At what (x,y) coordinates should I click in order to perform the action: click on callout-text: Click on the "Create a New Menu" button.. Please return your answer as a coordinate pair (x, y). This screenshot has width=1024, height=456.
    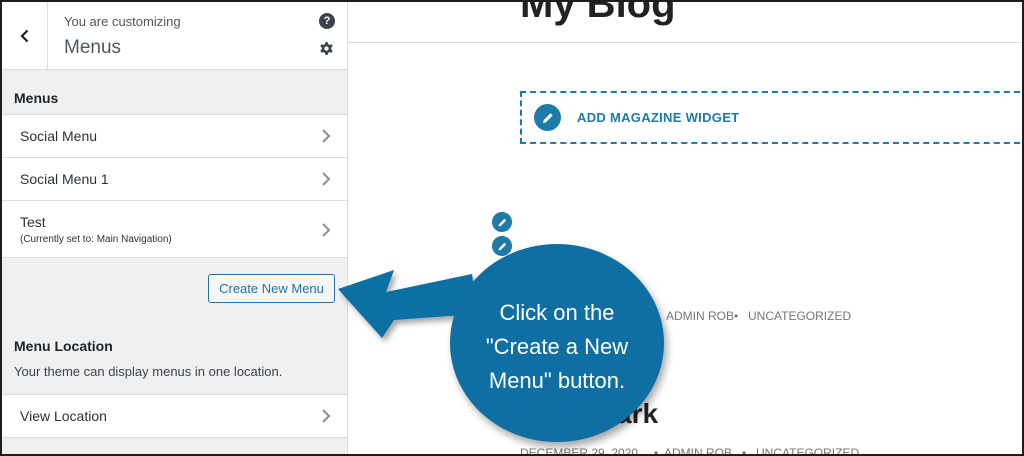
    Looking at the image, I should click on (557, 347).